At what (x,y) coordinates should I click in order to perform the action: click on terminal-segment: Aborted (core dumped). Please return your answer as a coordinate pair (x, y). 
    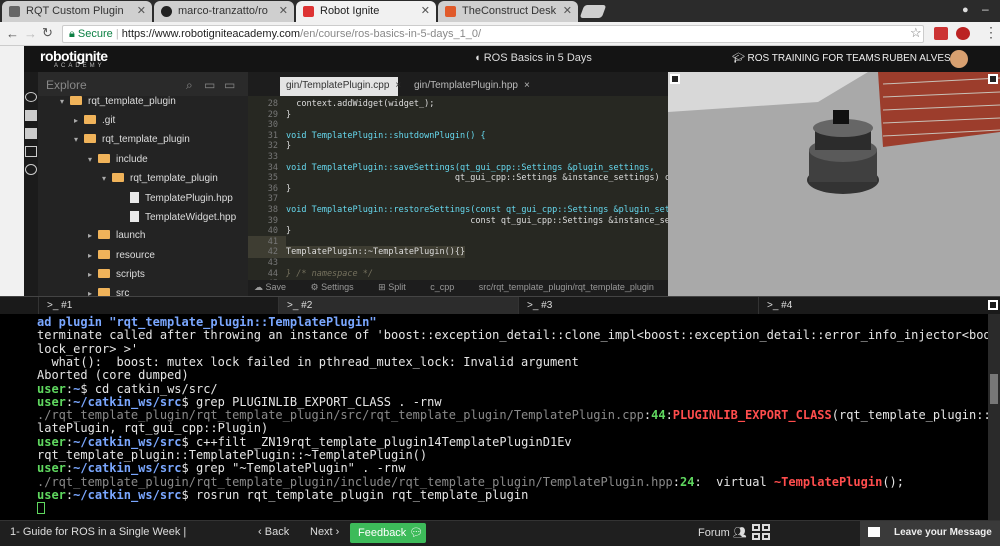
    Looking at the image, I should click on (113, 375).